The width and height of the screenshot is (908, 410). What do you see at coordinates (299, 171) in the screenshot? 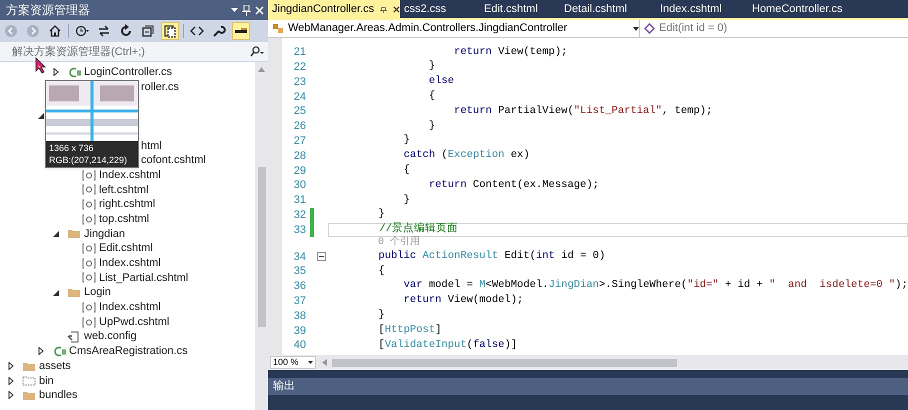
I see `line-number: 29` at bounding box center [299, 171].